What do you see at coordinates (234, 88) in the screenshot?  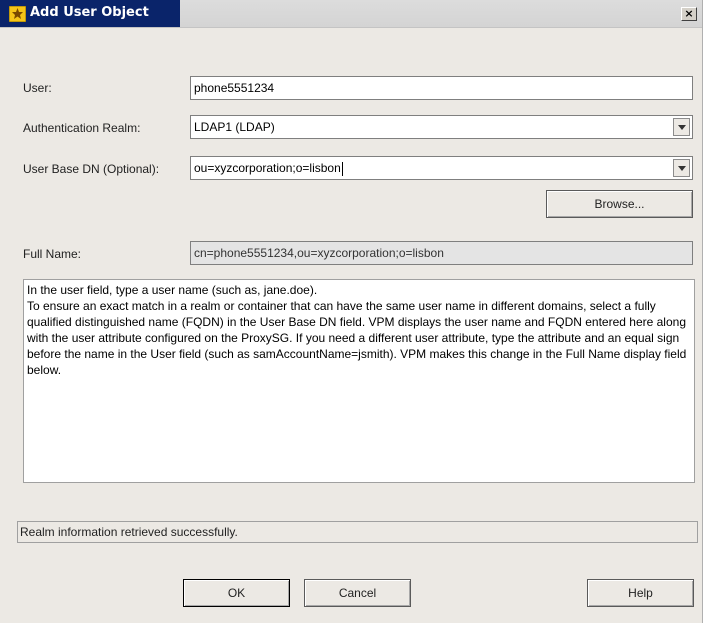 I see `user-input-value: phone5551234` at bounding box center [234, 88].